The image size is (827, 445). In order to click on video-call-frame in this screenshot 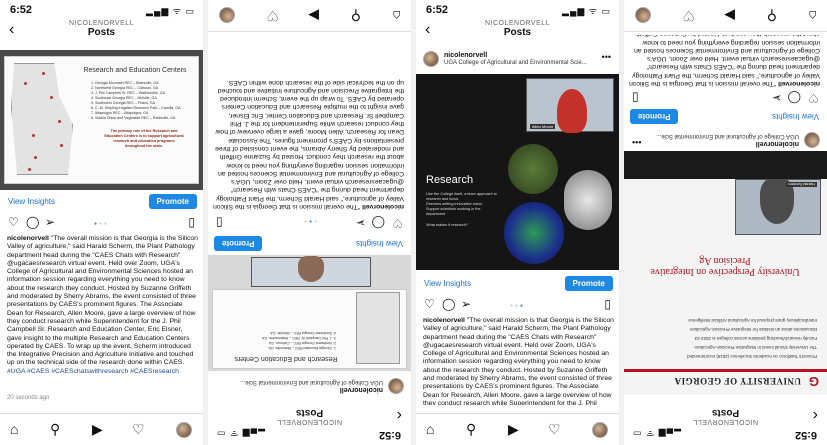, I will do `click(311, 271)`.